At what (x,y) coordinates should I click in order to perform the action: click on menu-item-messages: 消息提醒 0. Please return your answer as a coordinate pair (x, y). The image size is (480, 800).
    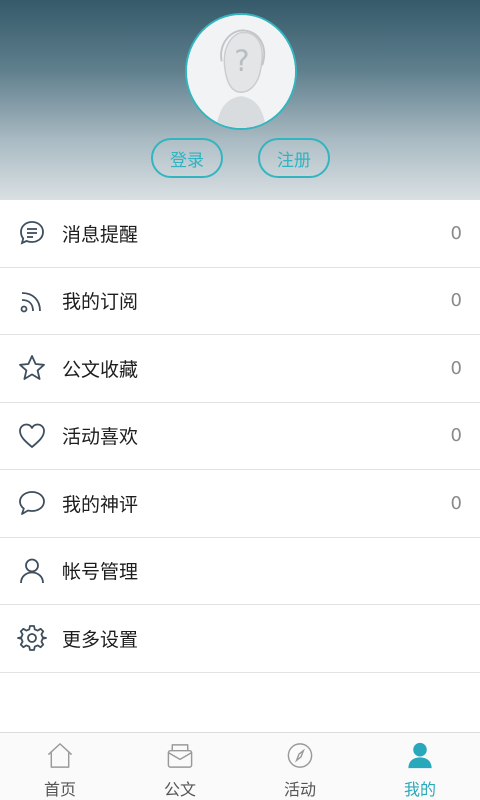
    Looking at the image, I should click on (240, 234).